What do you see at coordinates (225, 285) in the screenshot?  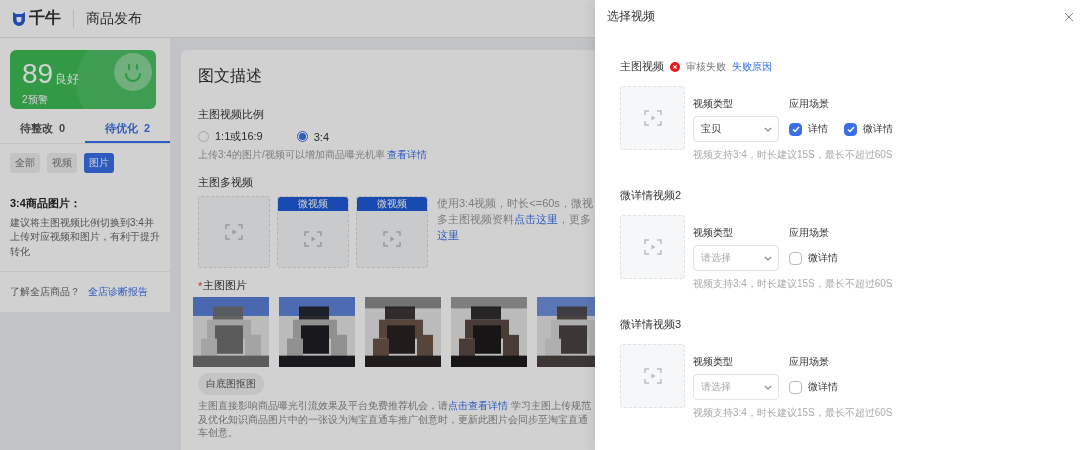 I see `field-label: 主图图片` at bounding box center [225, 285].